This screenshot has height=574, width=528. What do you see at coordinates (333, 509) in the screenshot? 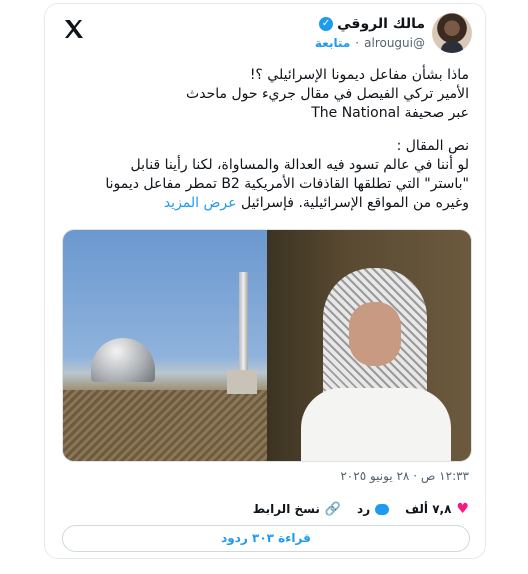
I see `link-icon: 🔗` at bounding box center [333, 509].